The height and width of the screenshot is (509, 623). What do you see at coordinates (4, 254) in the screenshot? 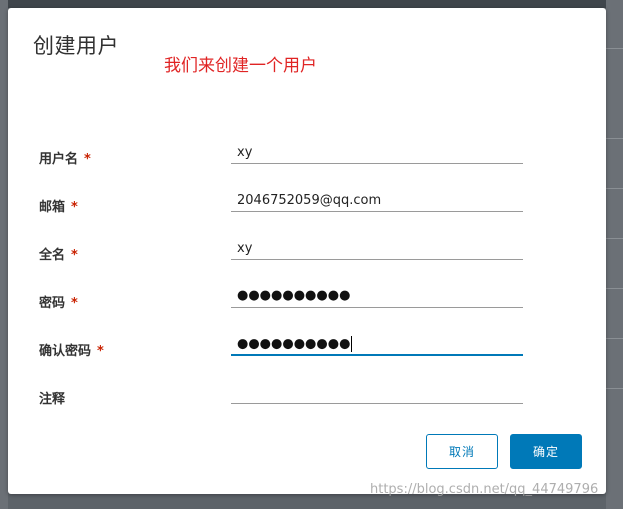
I see `background-app-left` at bounding box center [4, 254].